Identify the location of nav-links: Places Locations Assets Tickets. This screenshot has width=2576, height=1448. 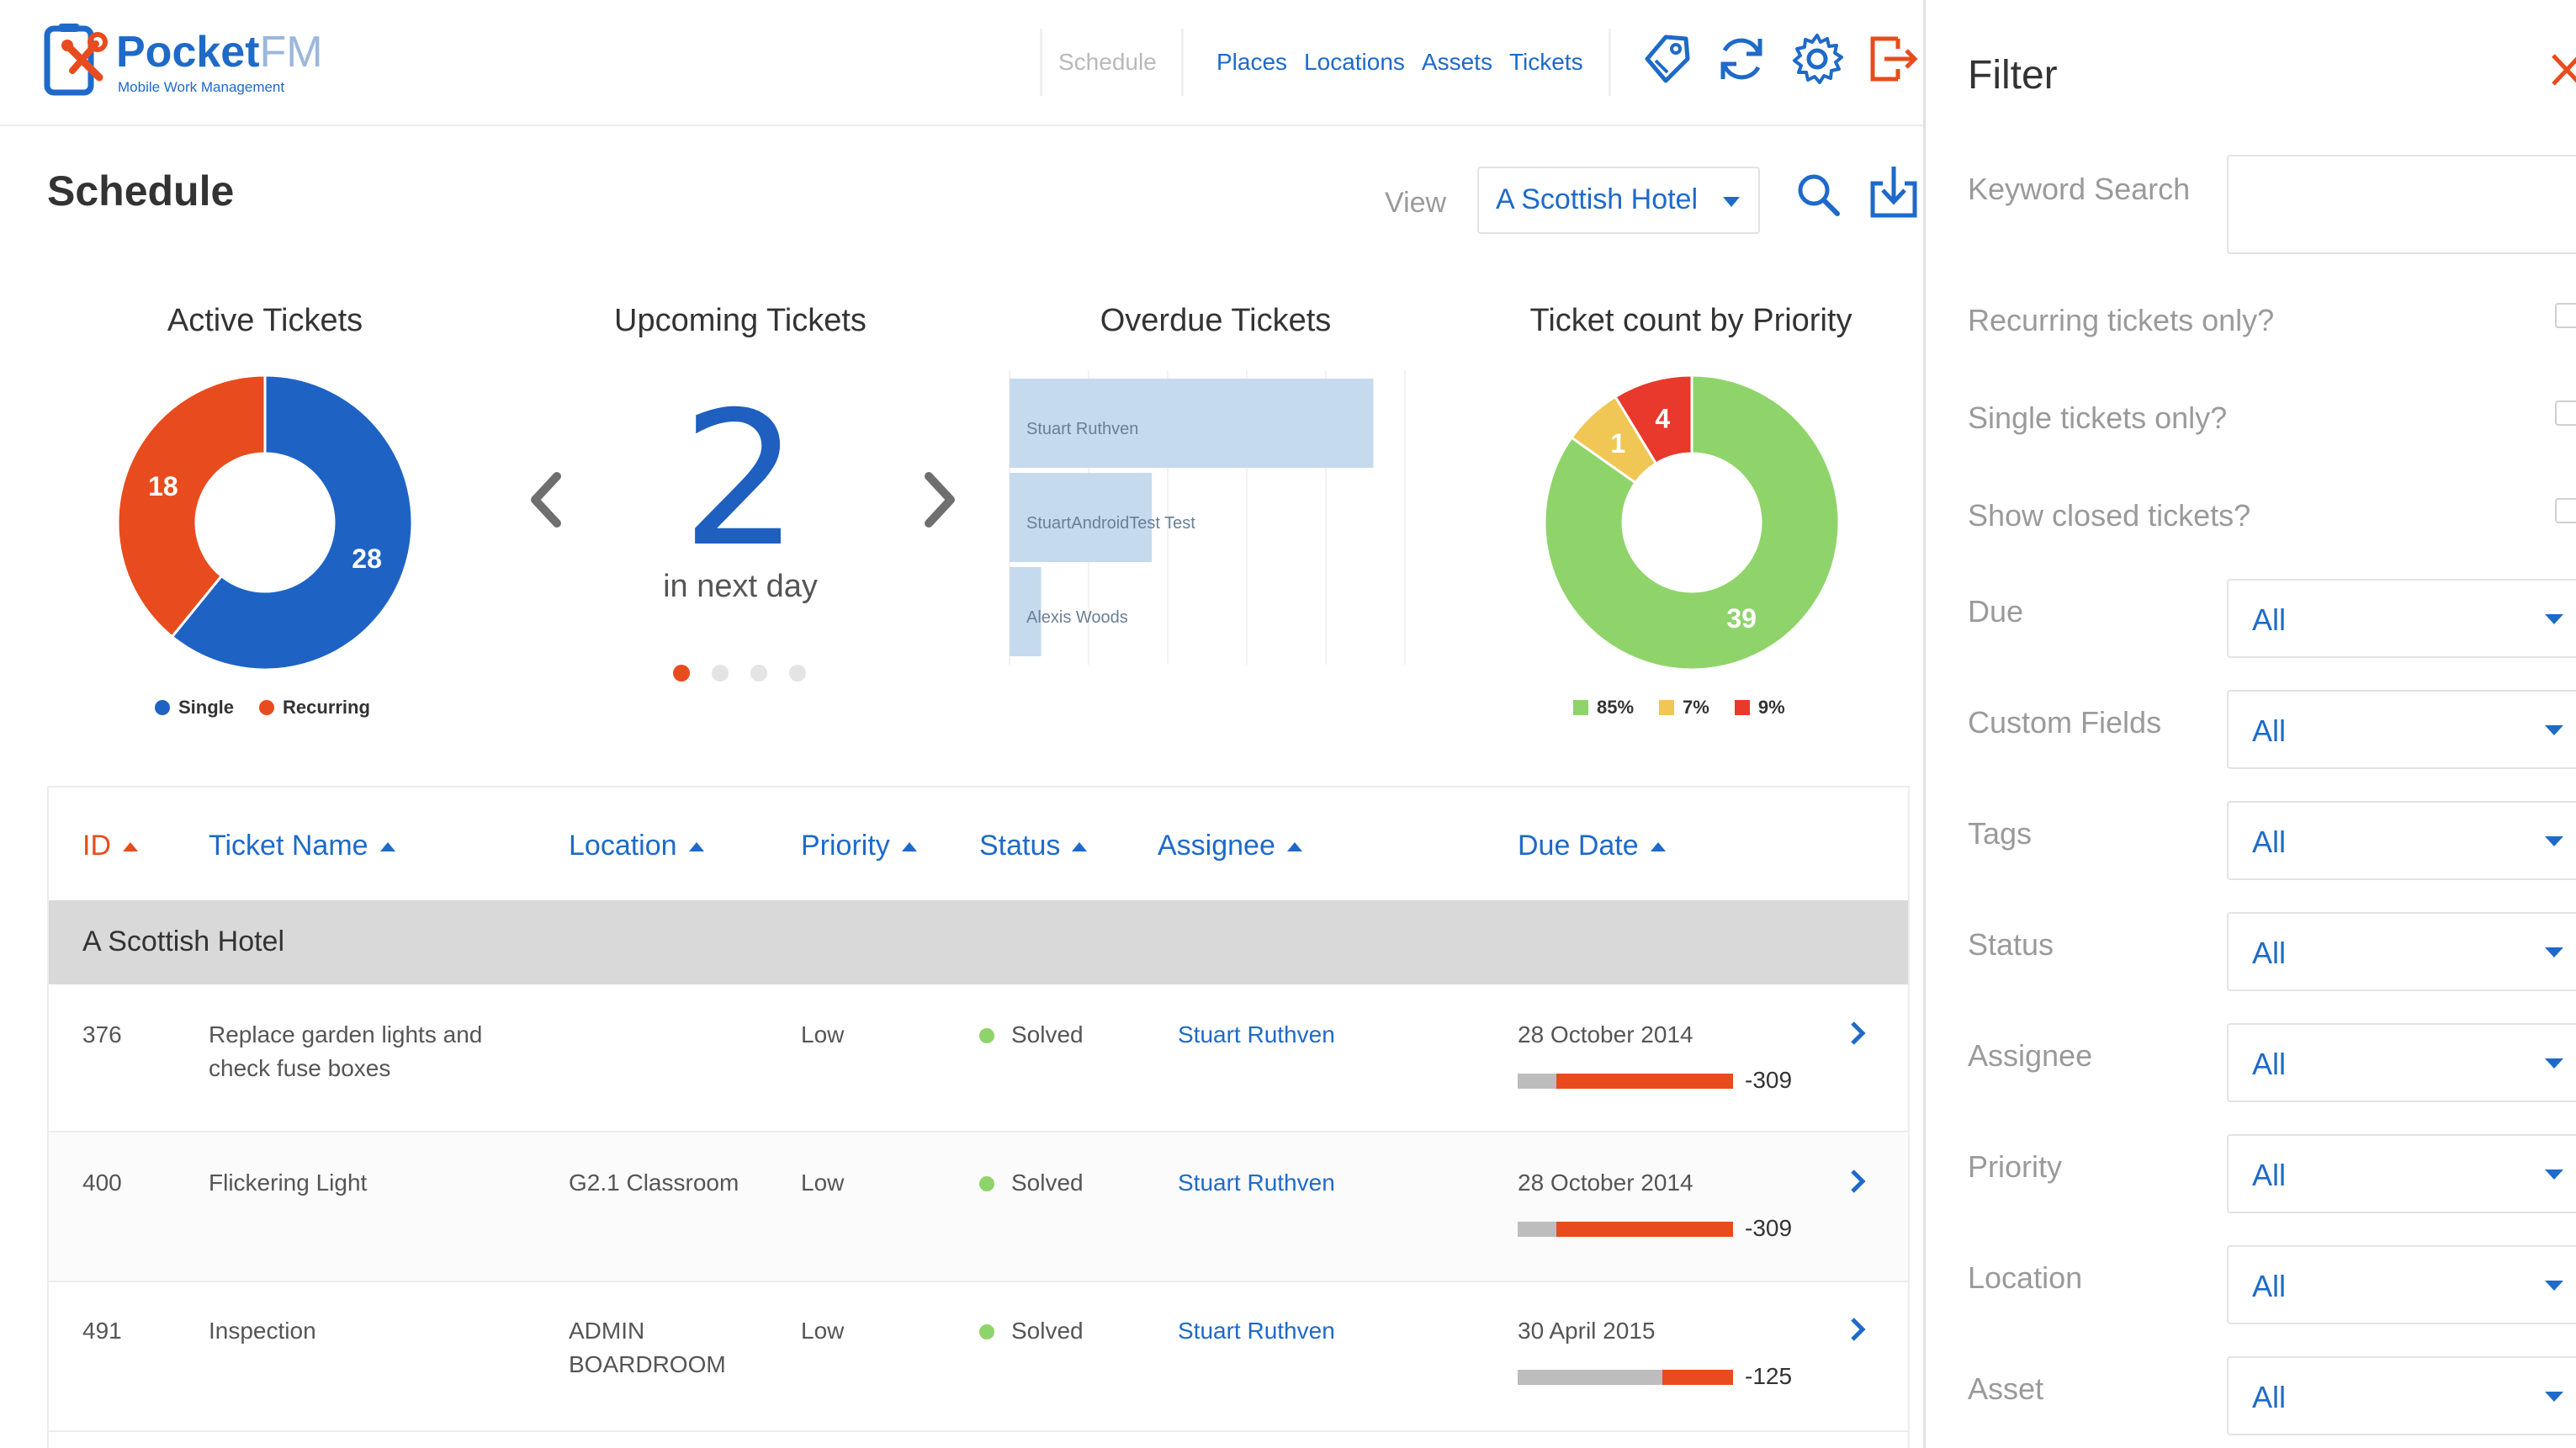
(1399, 62).